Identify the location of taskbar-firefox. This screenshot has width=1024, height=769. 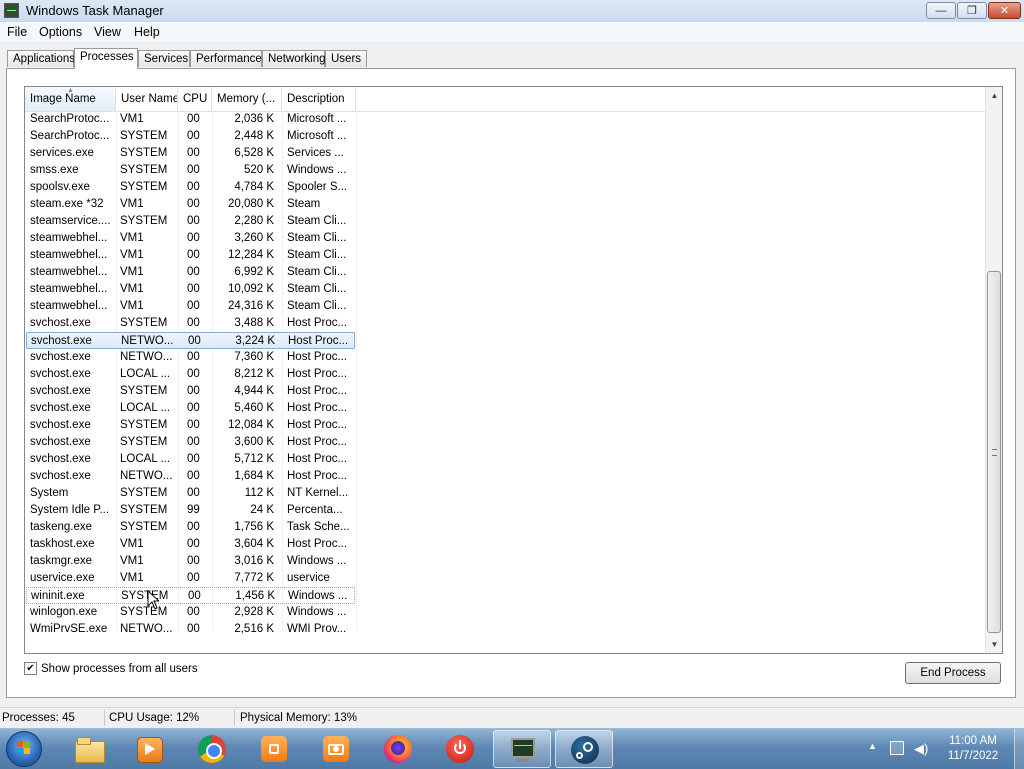
(398, 749).